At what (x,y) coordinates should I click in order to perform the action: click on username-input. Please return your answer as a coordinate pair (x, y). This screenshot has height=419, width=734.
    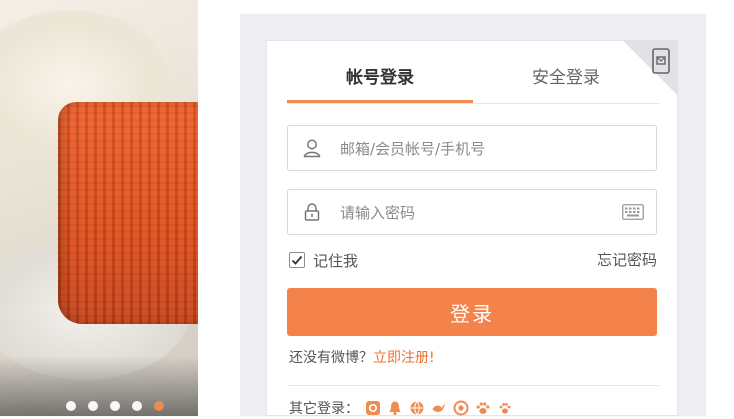
    Looking at the image, I should click on (470, 149).